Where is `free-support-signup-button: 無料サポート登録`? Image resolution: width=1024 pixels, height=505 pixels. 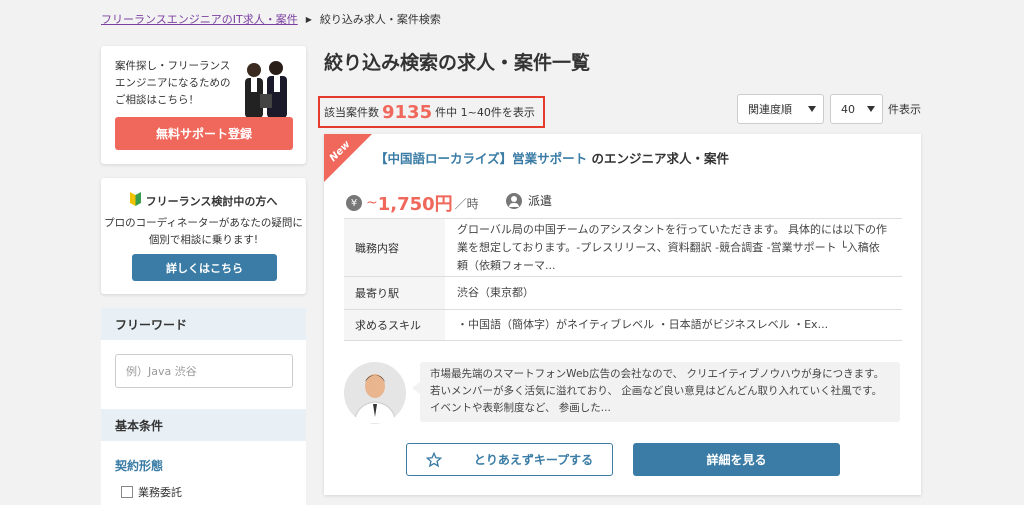 free-support-signup-button: 無料サポート登録 is located at coordinates (204, 133).